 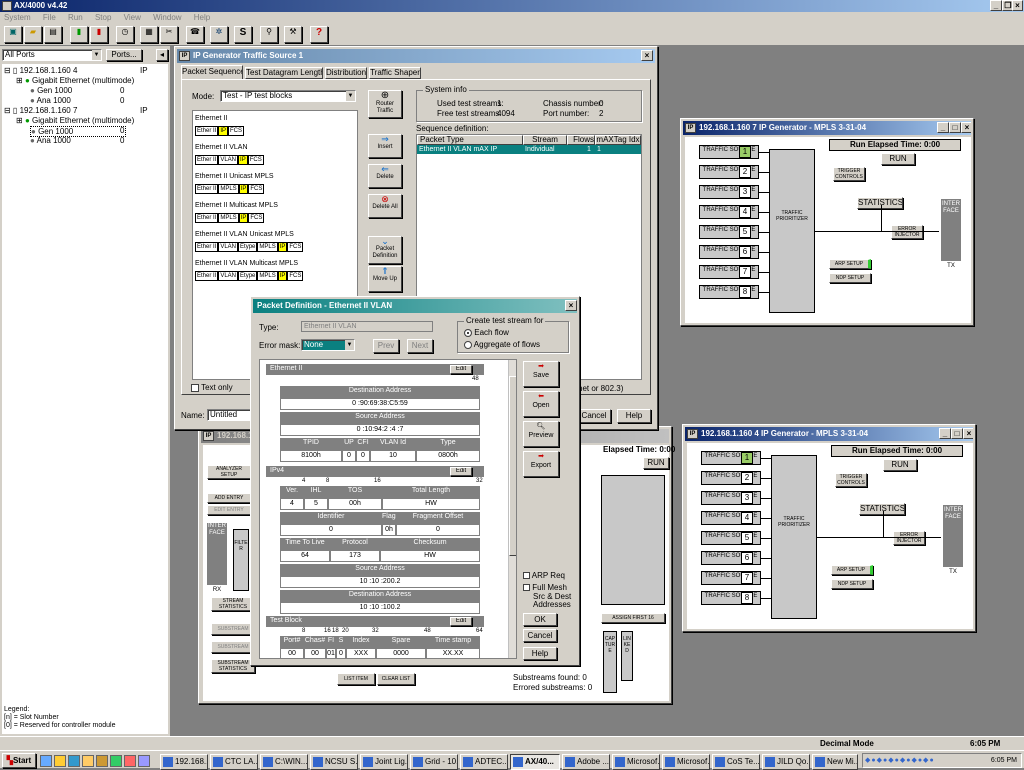 I want to click on connect-icon: ▣, so click(x=13, y=34).